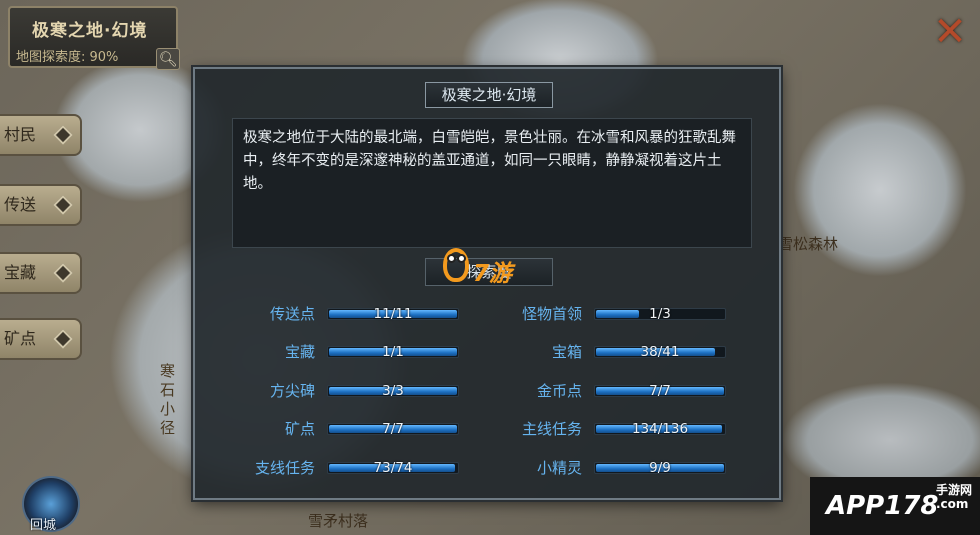  What do you see at coordinates (393, 468) in the screenshot?
I see `stat-value: 73/74` at bounding box center [393, 468].